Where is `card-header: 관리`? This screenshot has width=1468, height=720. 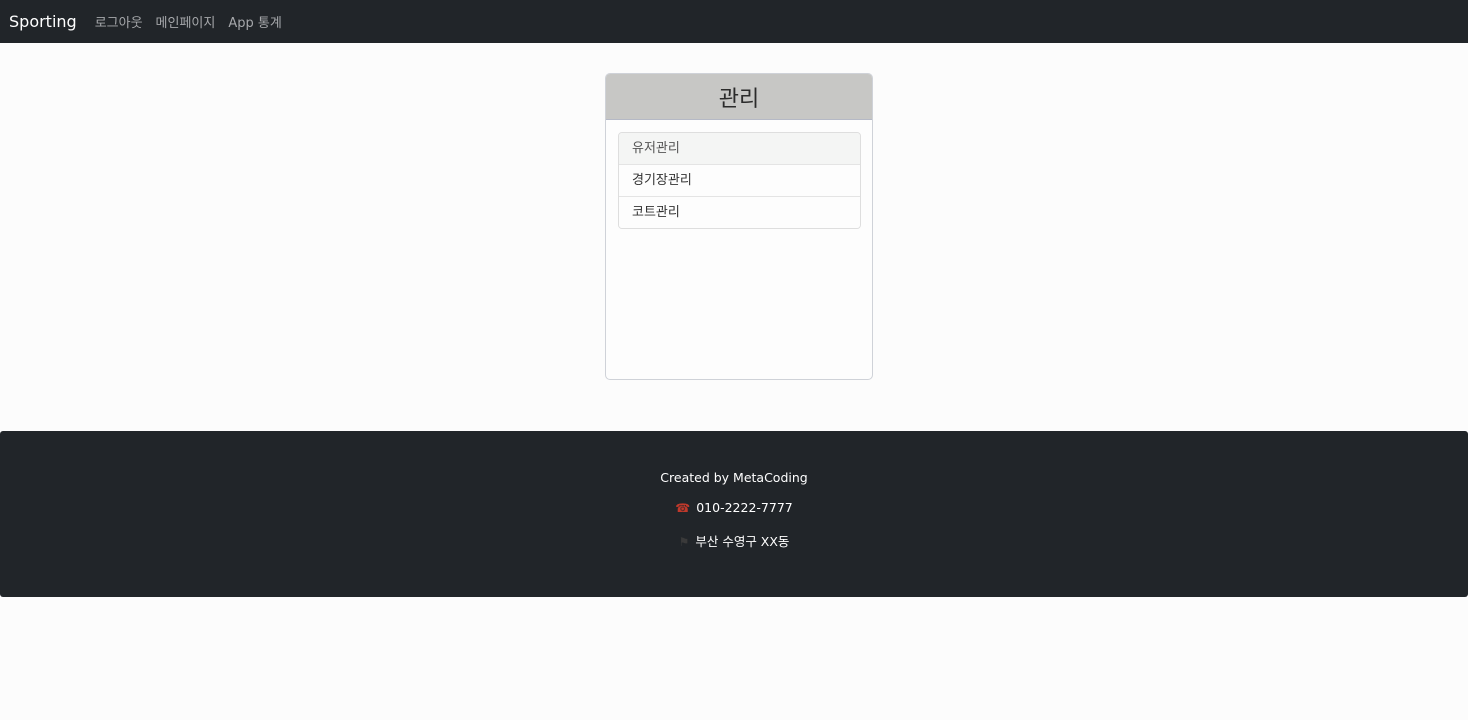
card-header: 관리 is located at coordinates (739, 97).